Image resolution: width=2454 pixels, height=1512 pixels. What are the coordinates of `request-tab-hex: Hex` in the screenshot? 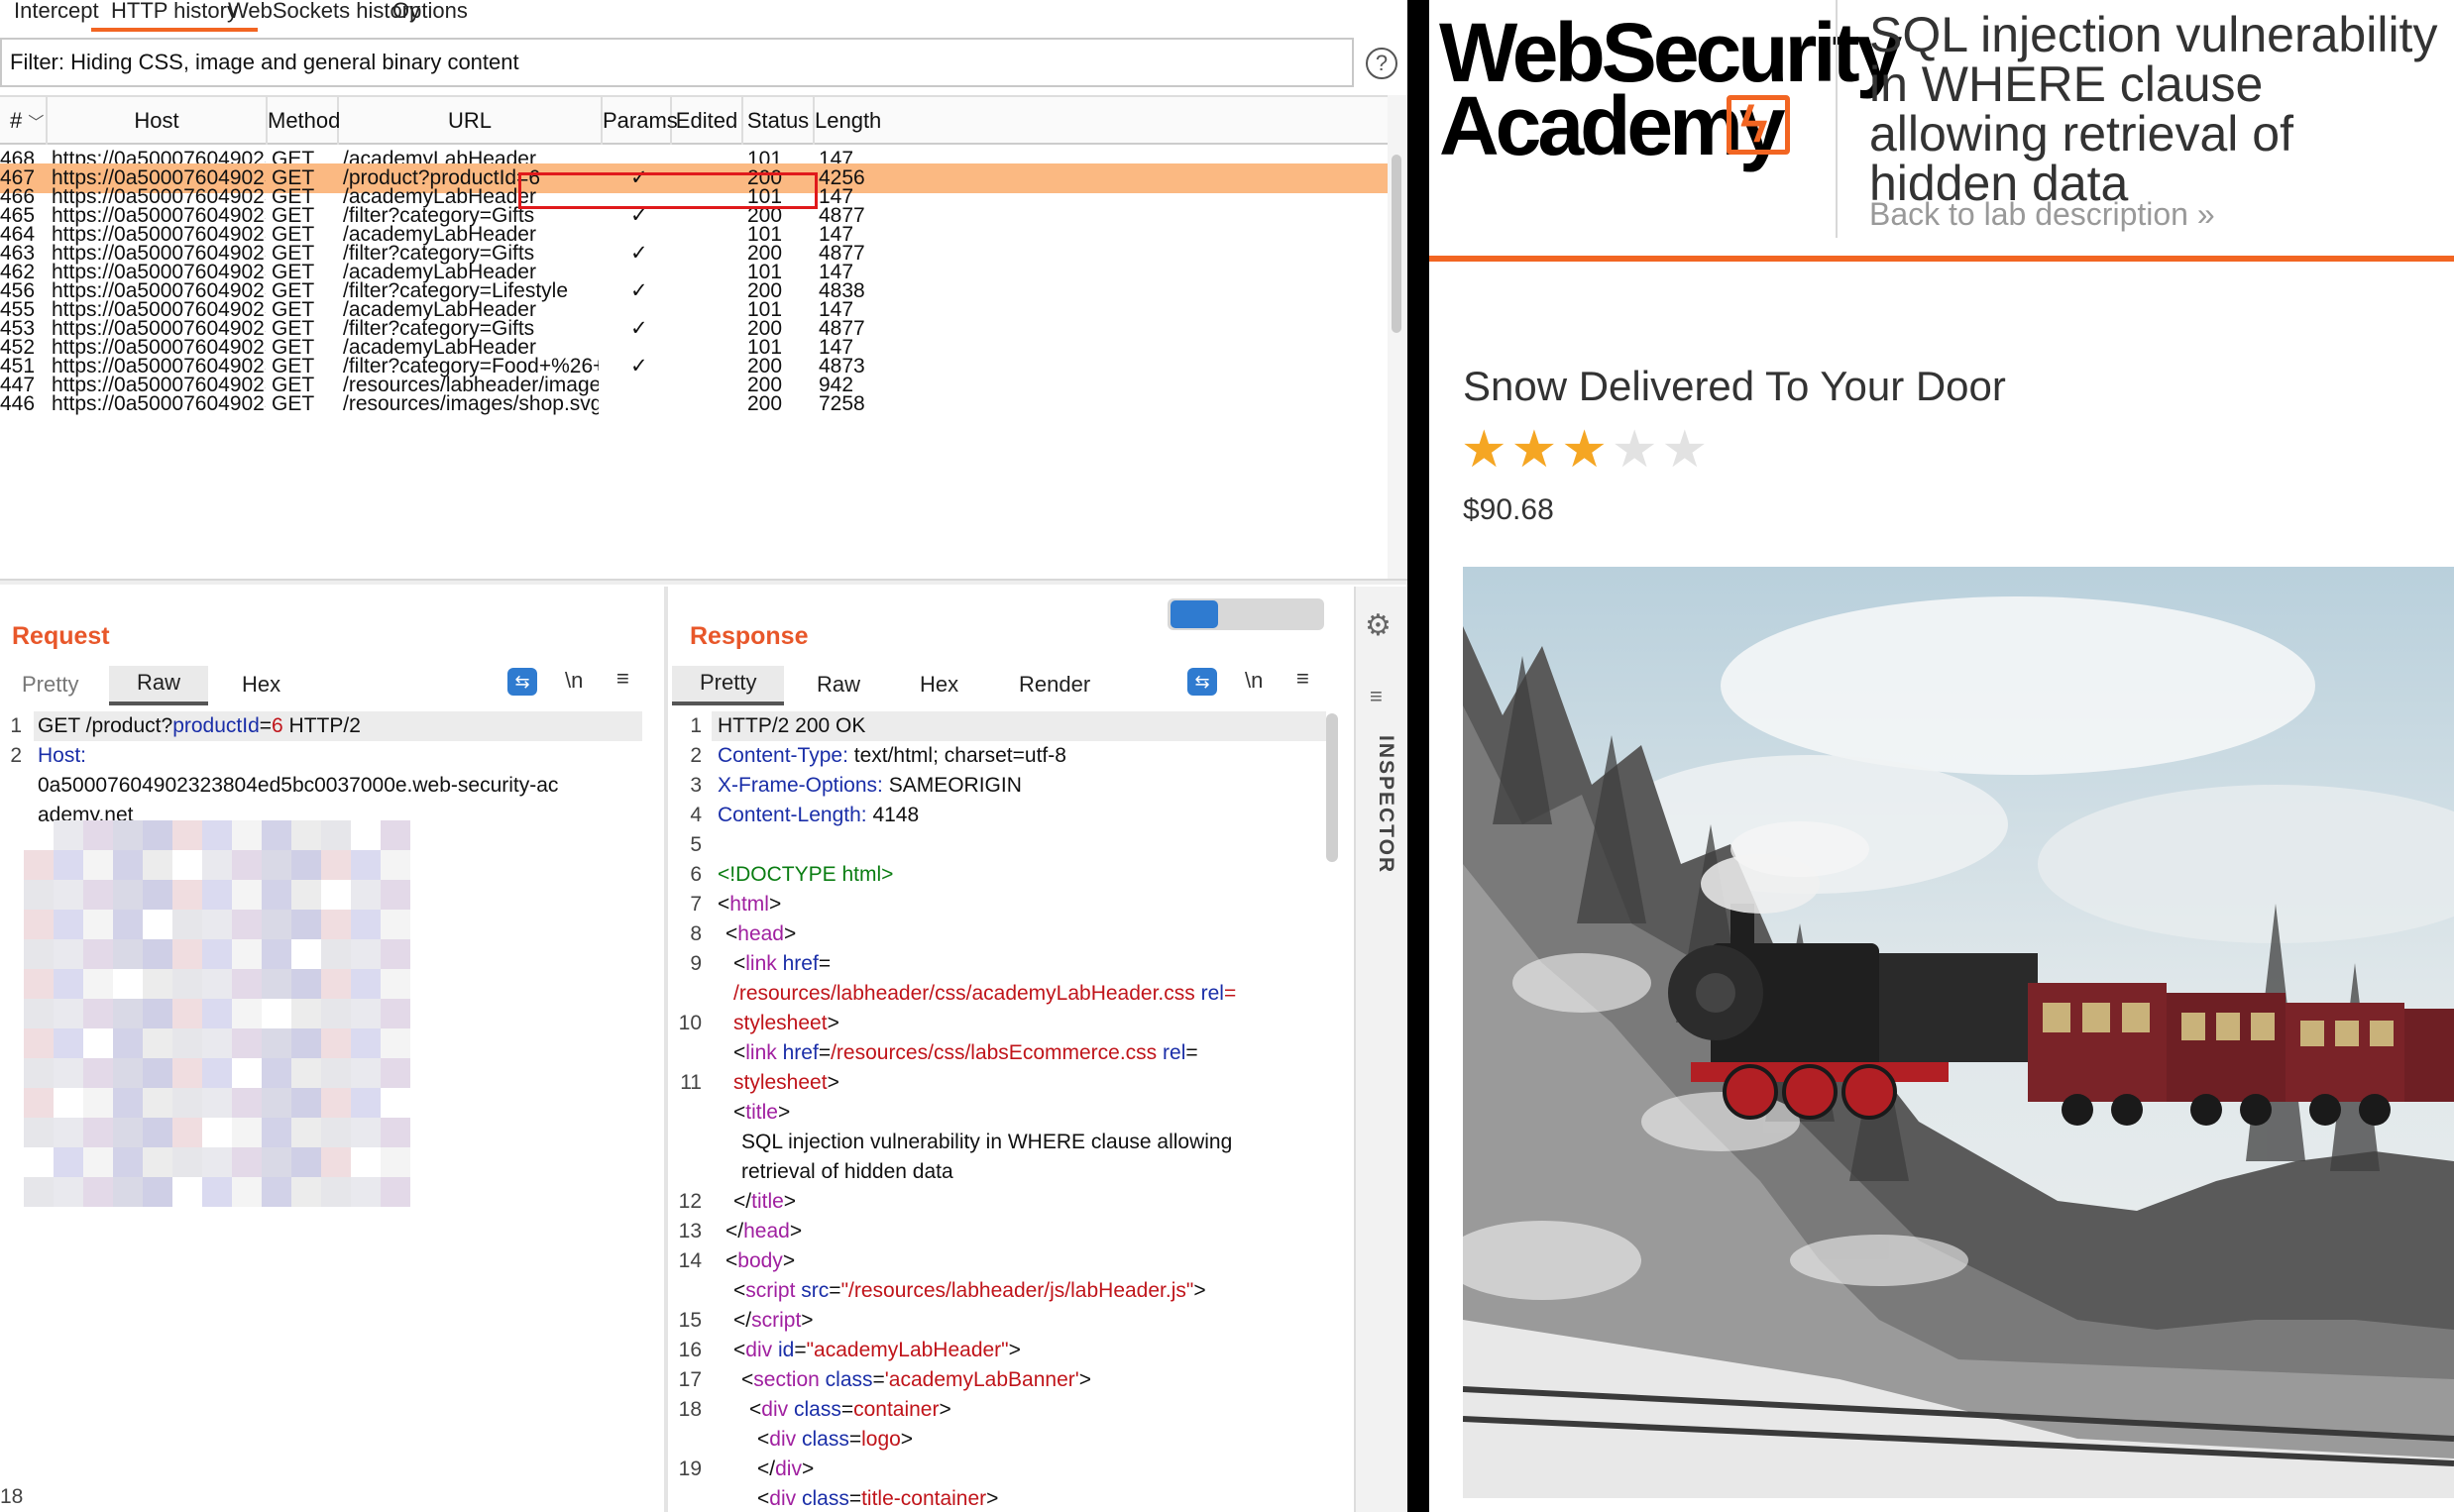 It's located at (261, 685).